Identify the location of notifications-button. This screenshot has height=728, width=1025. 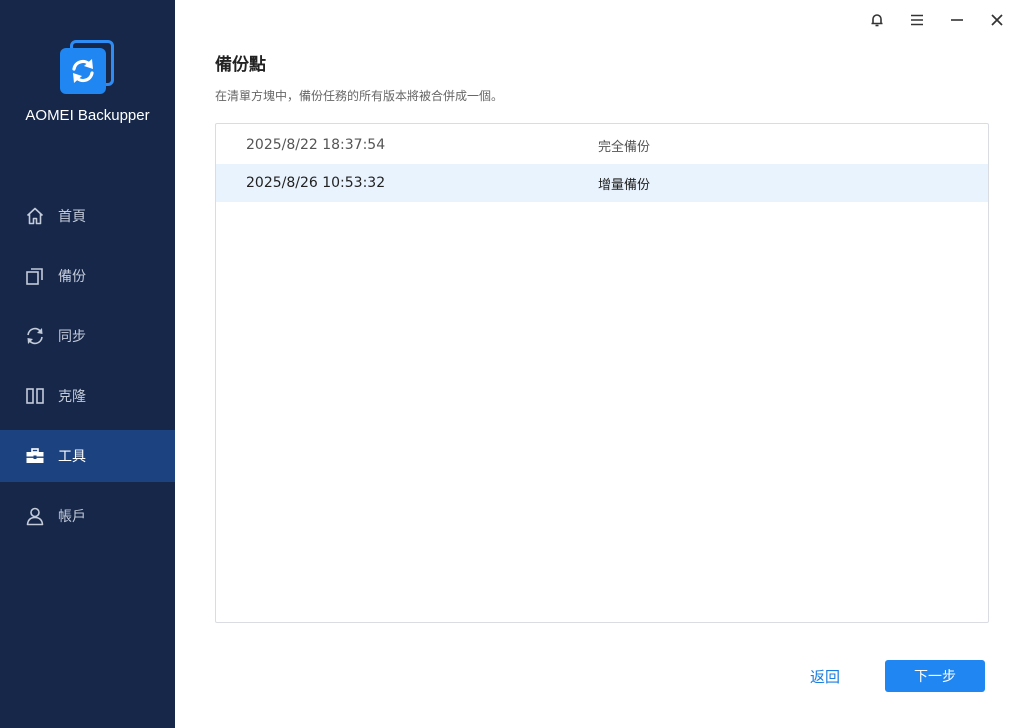
(877, 20).